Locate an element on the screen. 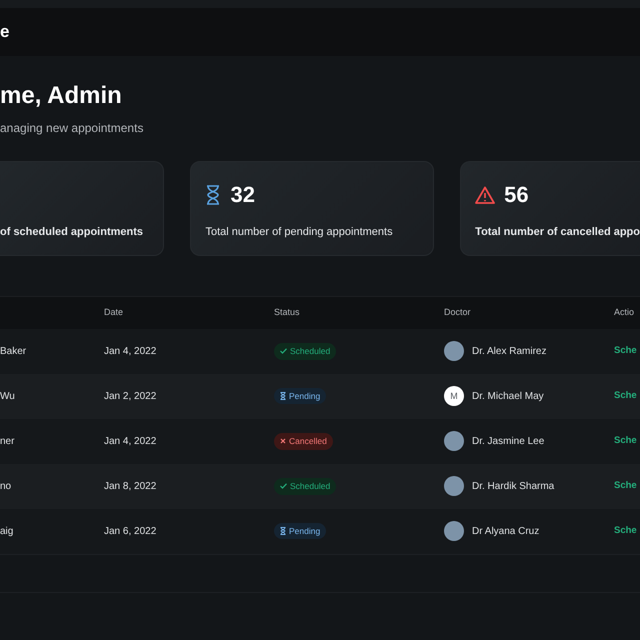 The height and width of the screenshot is (640, 640). patient-name: aig is located at coordinates (7, 531).